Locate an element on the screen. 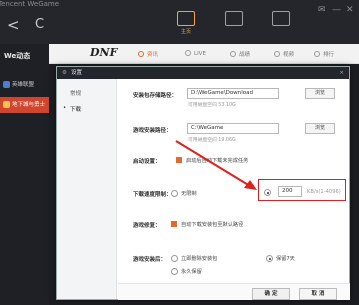  annotation-arrow is located at coordinates (216, 165).